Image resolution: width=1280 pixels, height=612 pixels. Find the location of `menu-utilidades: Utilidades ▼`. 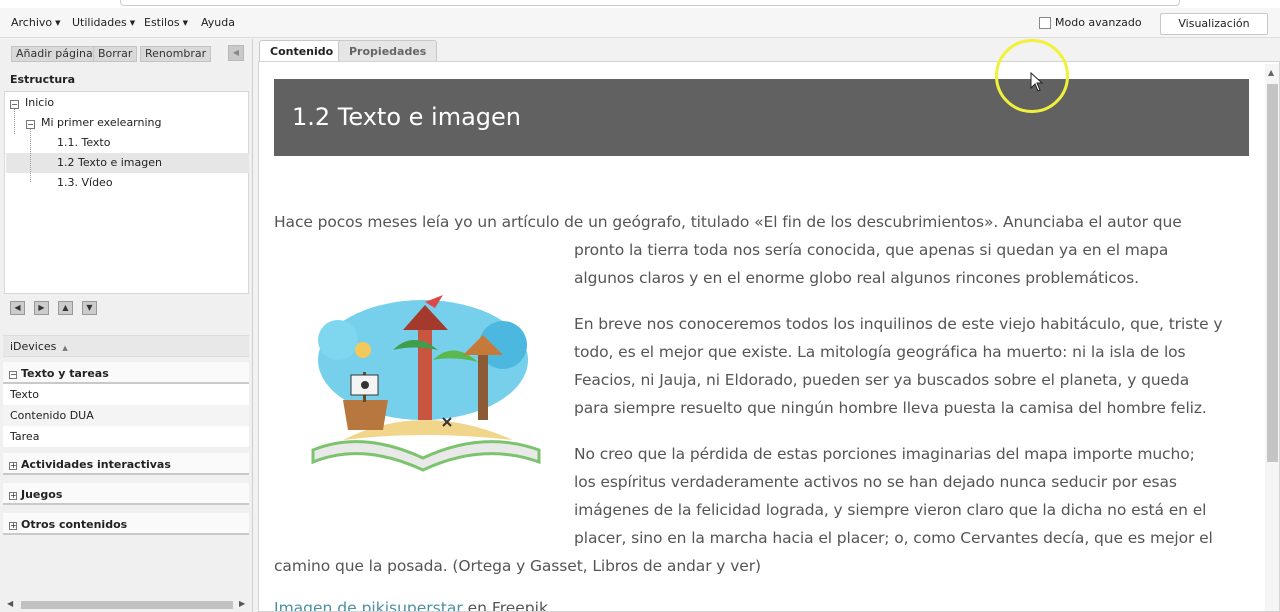

menu-utilidades: Utilidades ▼ is located at coordinates (103, 22).